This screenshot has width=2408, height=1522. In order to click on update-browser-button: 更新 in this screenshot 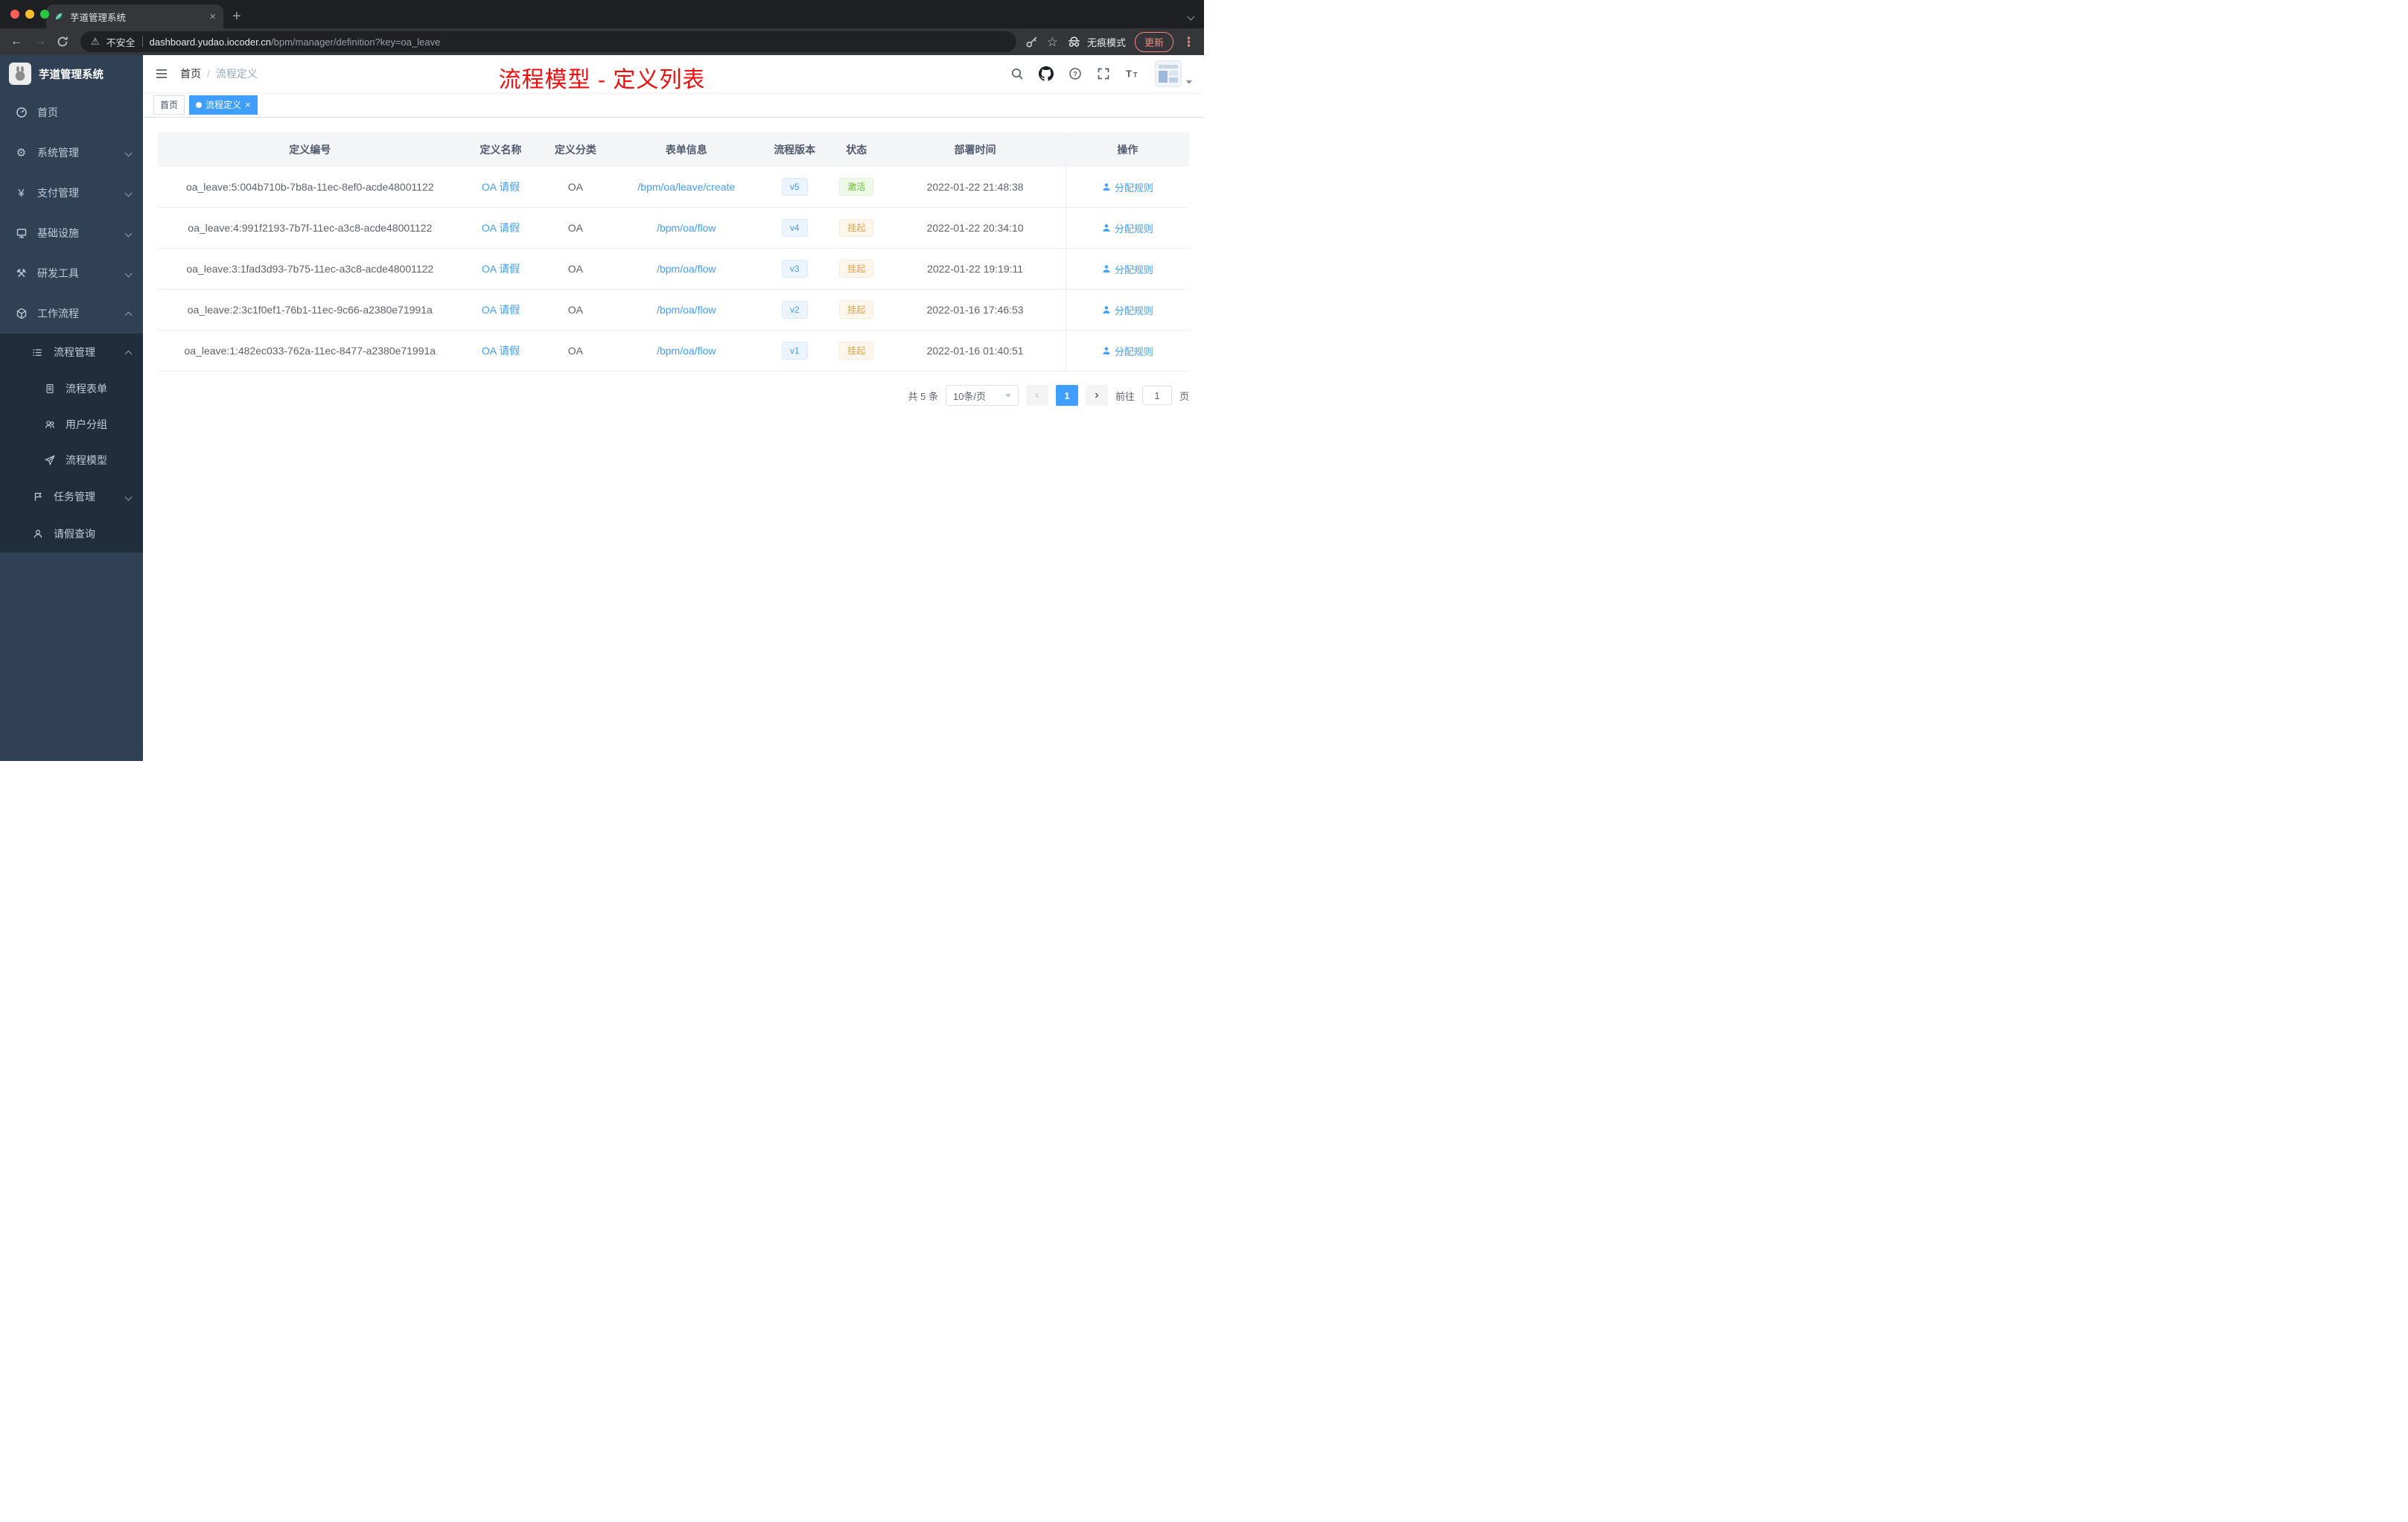, I will do `click(1153, 41)`.